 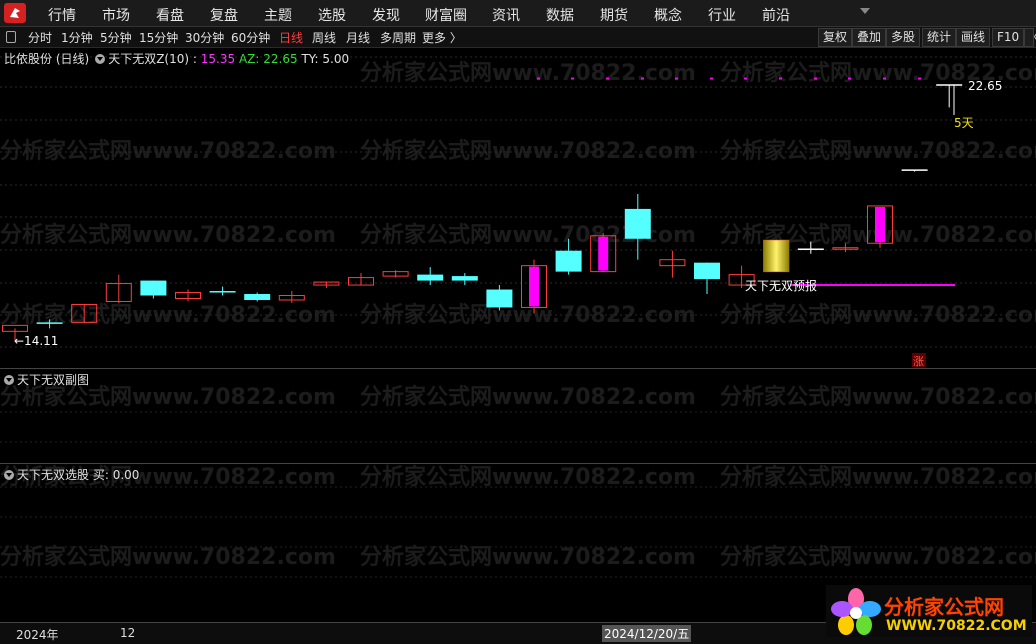 What do you see at coordinates (100, 475) in the screenshot?
I see `buy-label: 买:` at bounding box center [100, 475].